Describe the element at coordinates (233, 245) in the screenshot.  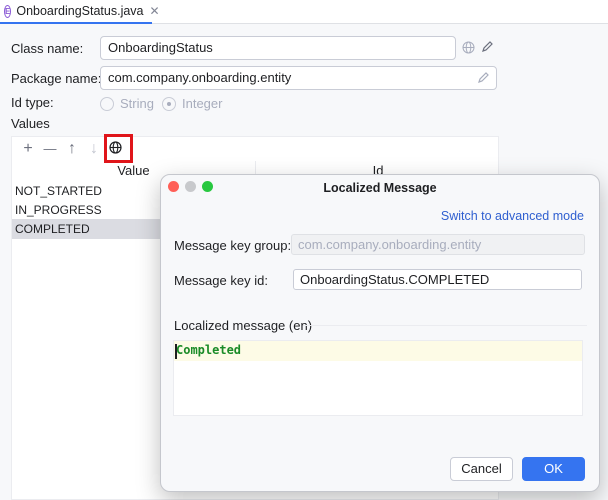
I see `message-key-group-label: Message key group:` at that location.